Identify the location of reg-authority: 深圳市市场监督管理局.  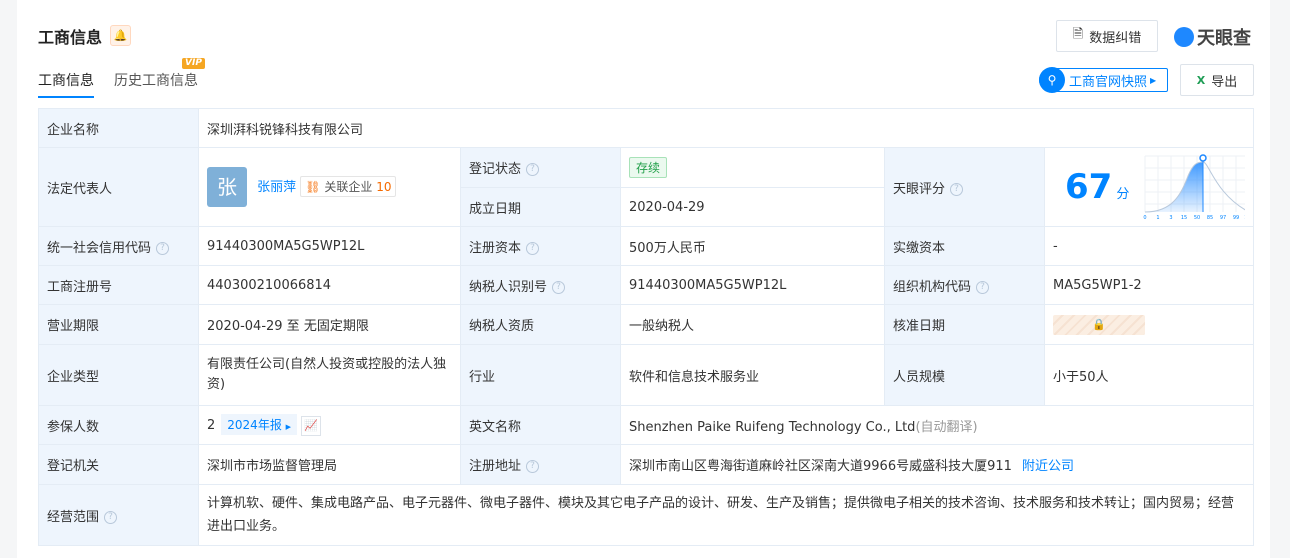
(329, 464).